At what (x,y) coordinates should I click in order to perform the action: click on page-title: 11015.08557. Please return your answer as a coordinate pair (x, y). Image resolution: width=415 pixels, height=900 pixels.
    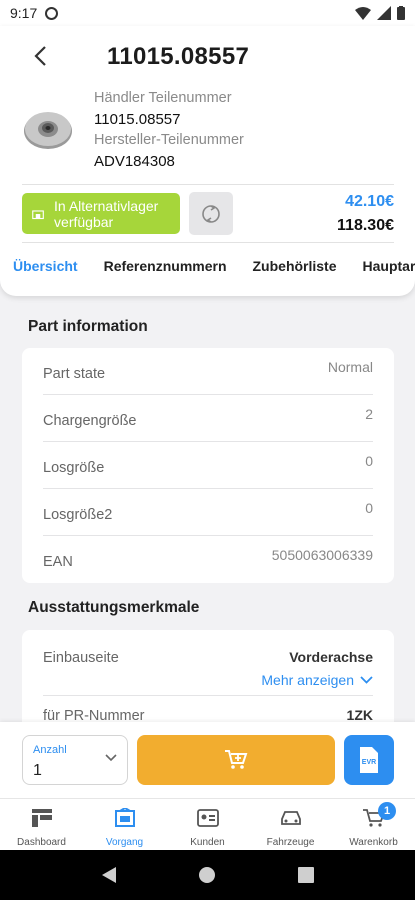
    Looking at the image, I should click on (178, 56).